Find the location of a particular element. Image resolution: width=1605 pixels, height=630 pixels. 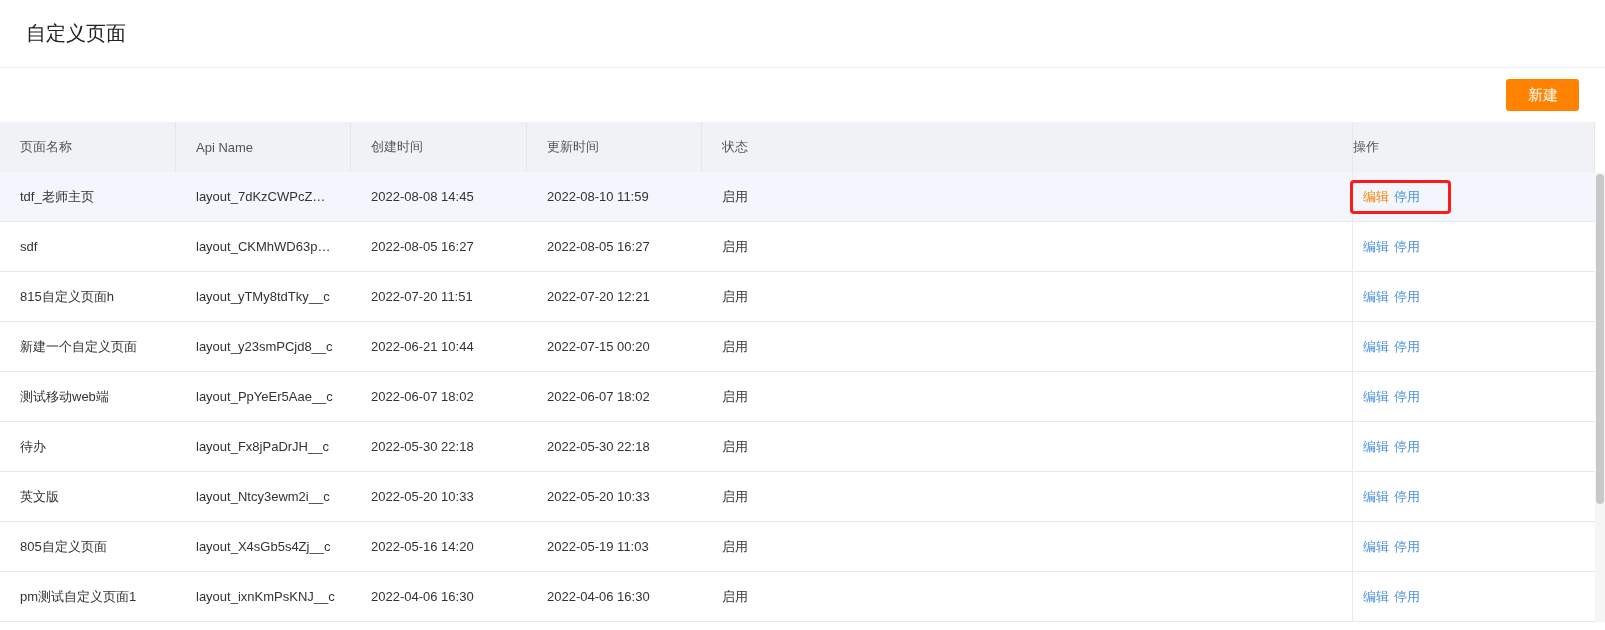

table-row: 805自定义页面 layout_X4sGb5s4Zj__c 2022-05-16 14:20 2022-05-19 11:03 启用 编辑 停用 is located at coordinates (797, 547).